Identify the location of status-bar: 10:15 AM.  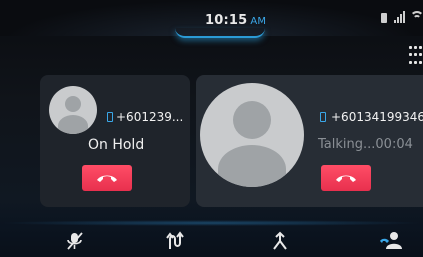
(211, 19).